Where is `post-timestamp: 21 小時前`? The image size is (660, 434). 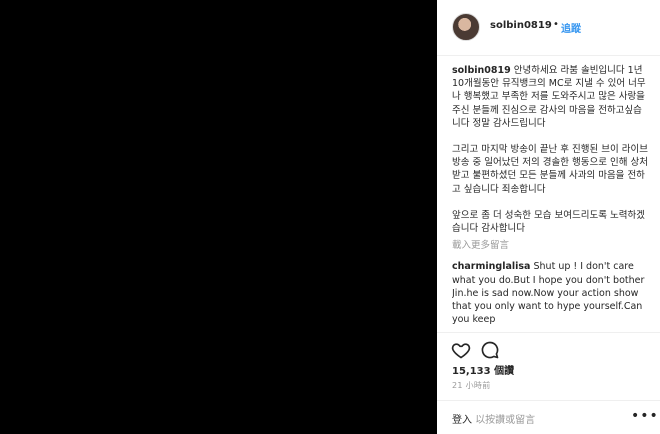 post-timestamp: 21 小時前 is located at coordinates (471, 385).